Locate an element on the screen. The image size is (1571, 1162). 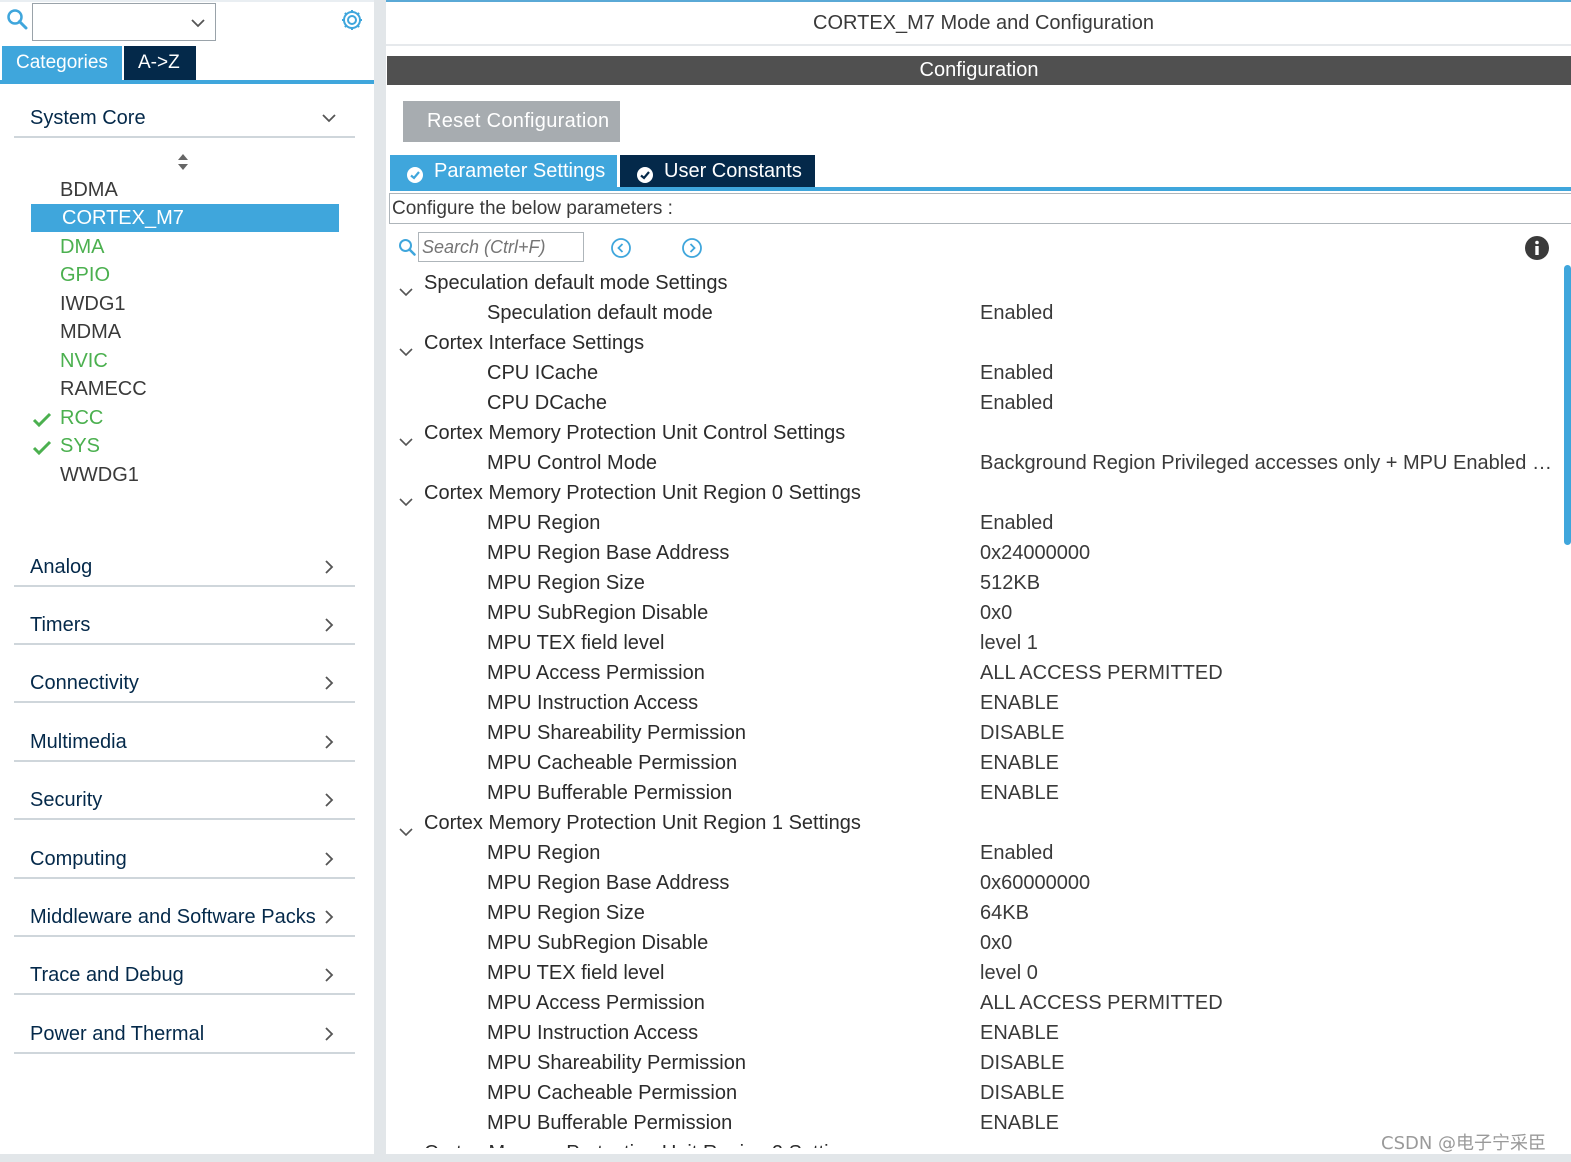
tree-item-wwdg1: WWDG1 is located at coordinates (185, 475).